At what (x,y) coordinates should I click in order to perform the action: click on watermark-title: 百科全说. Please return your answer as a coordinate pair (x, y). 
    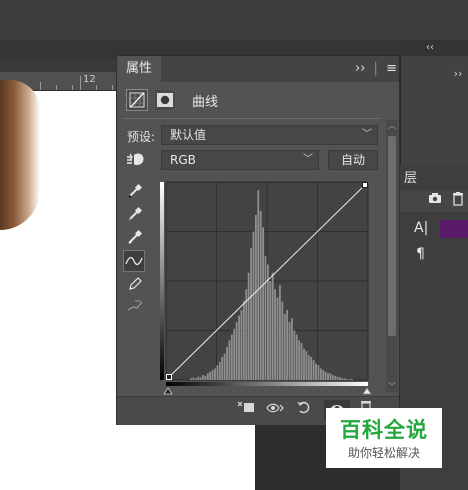
    Looking at the image, I should click on (384, 430).